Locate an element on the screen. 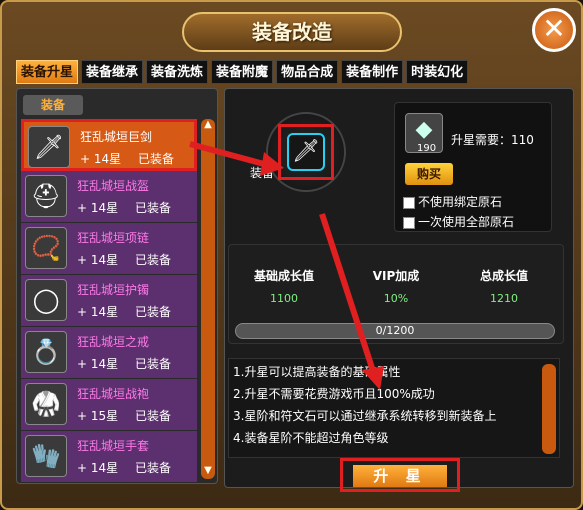  arrow-to-button is located at coordinates (348, 294).